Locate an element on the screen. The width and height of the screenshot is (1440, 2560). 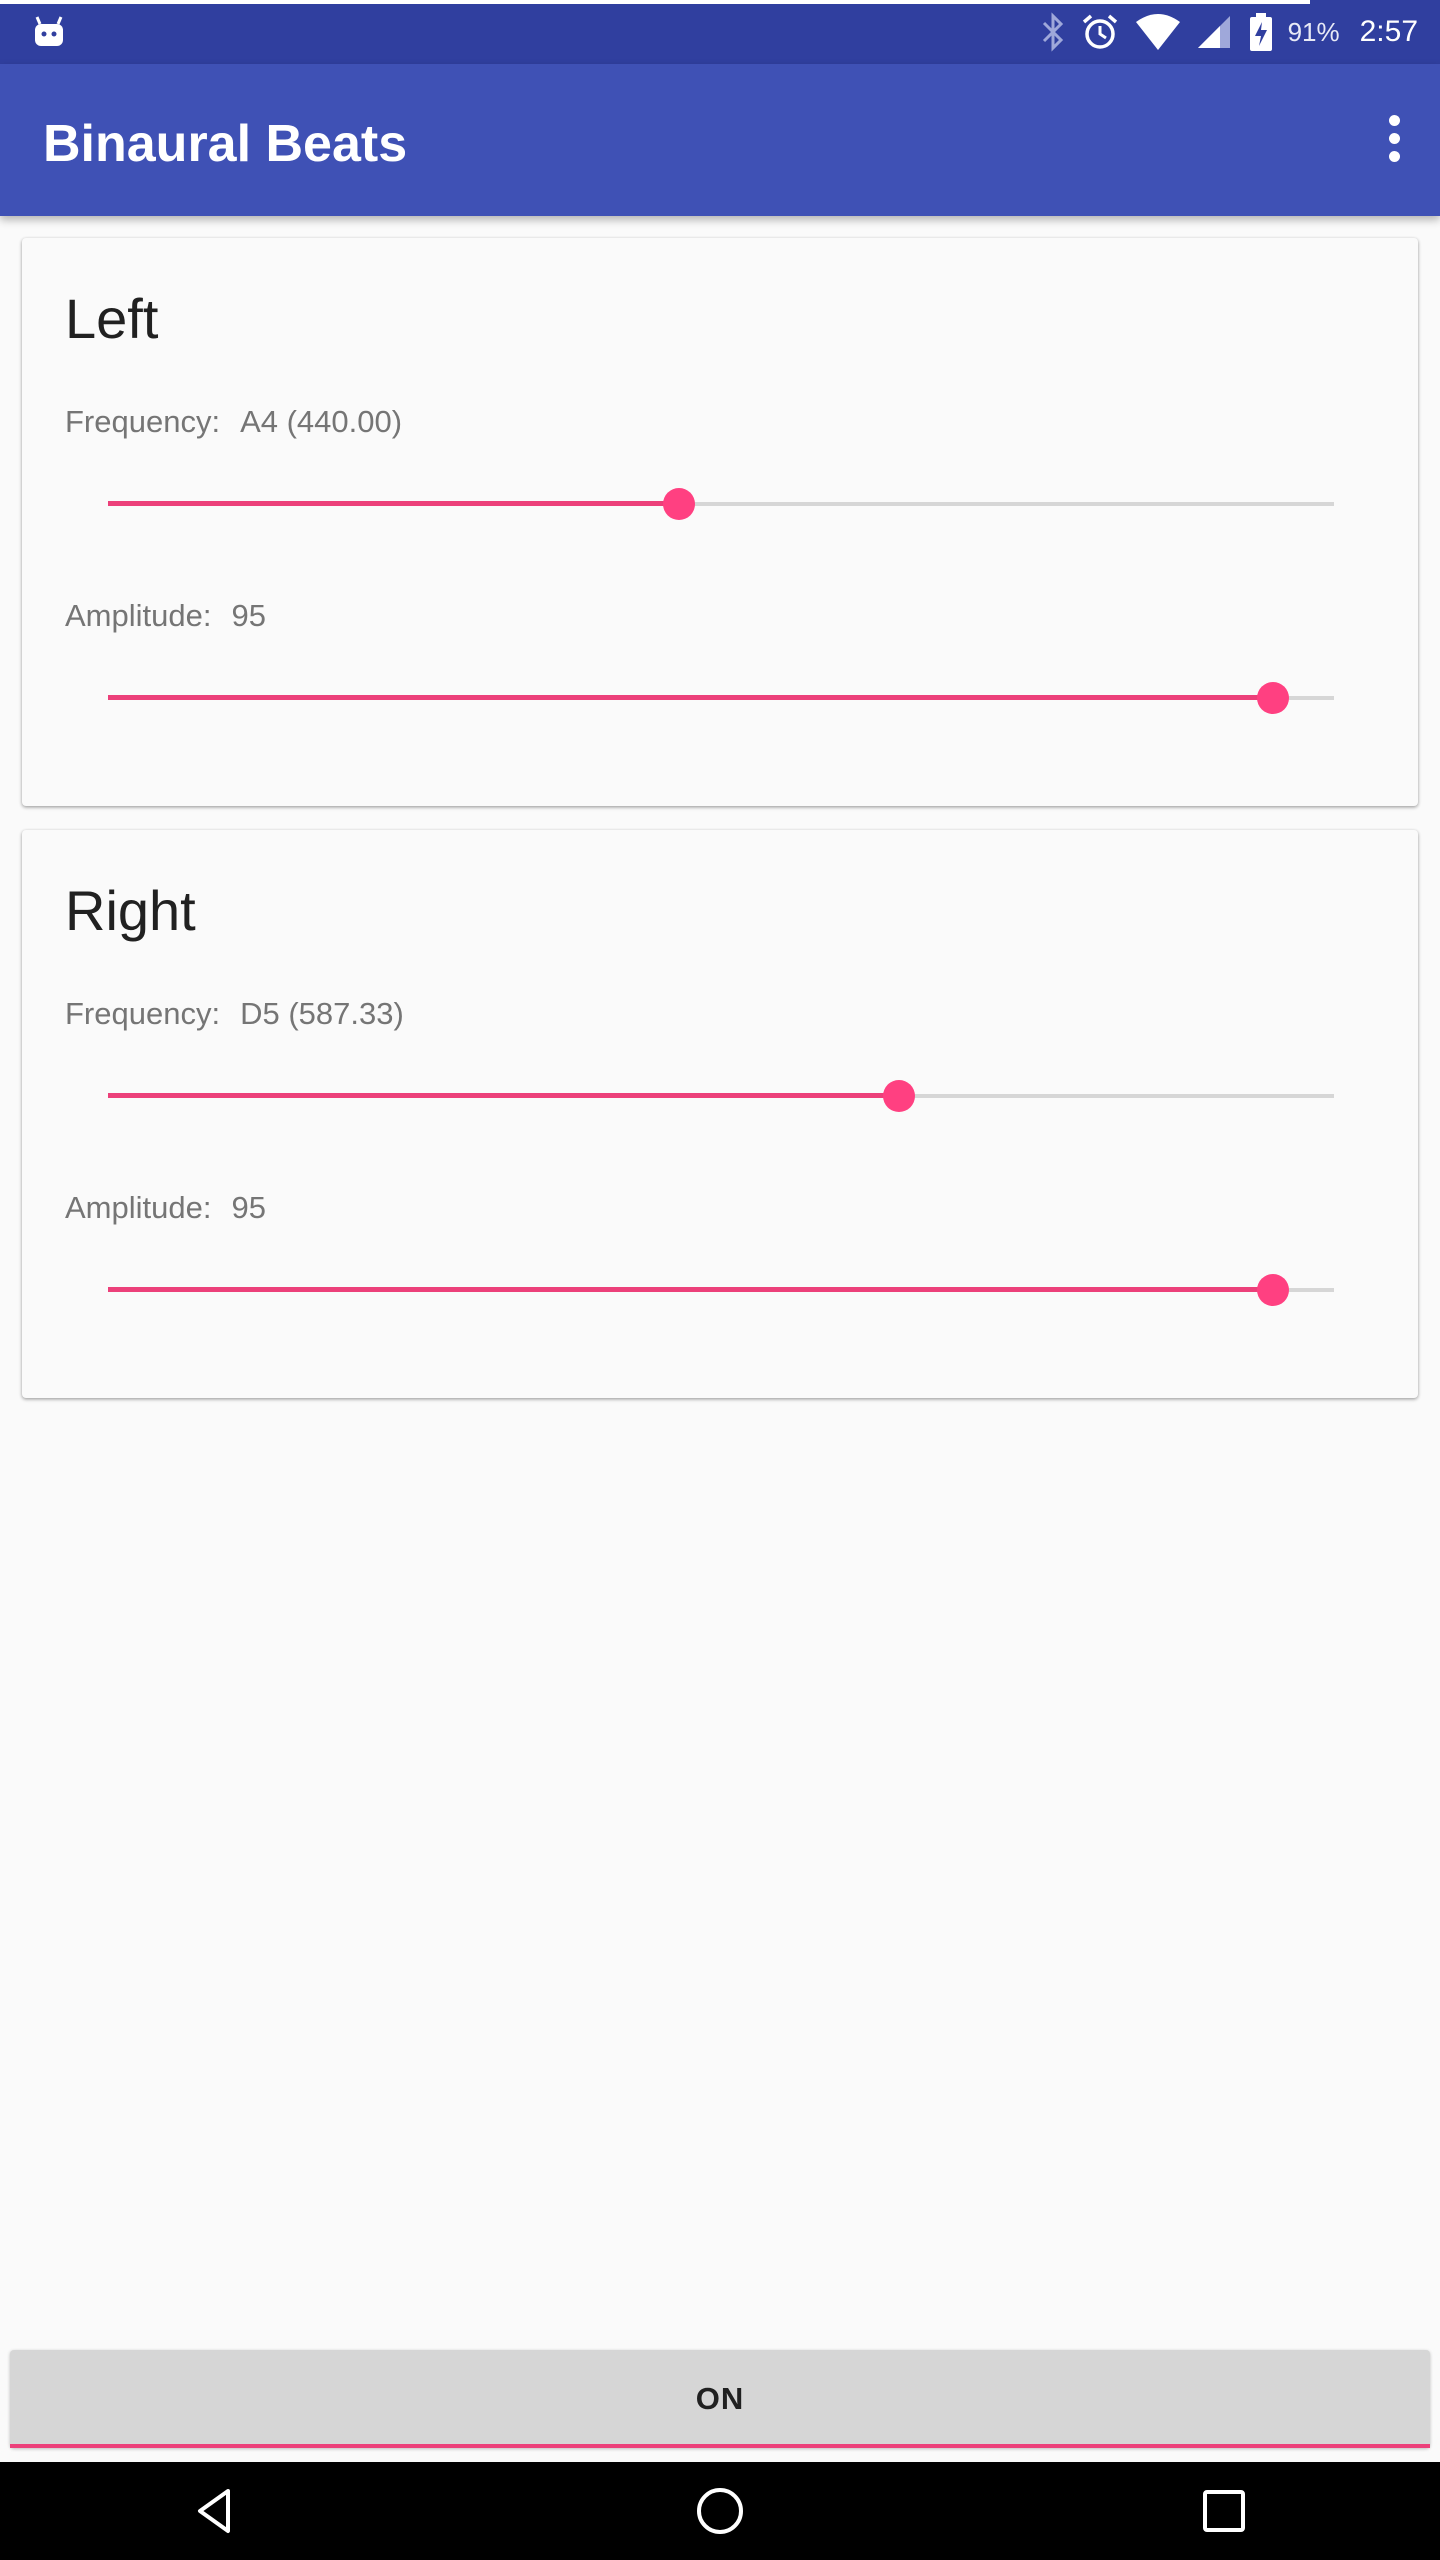
home-icon is located at coordinates (720, 2511).